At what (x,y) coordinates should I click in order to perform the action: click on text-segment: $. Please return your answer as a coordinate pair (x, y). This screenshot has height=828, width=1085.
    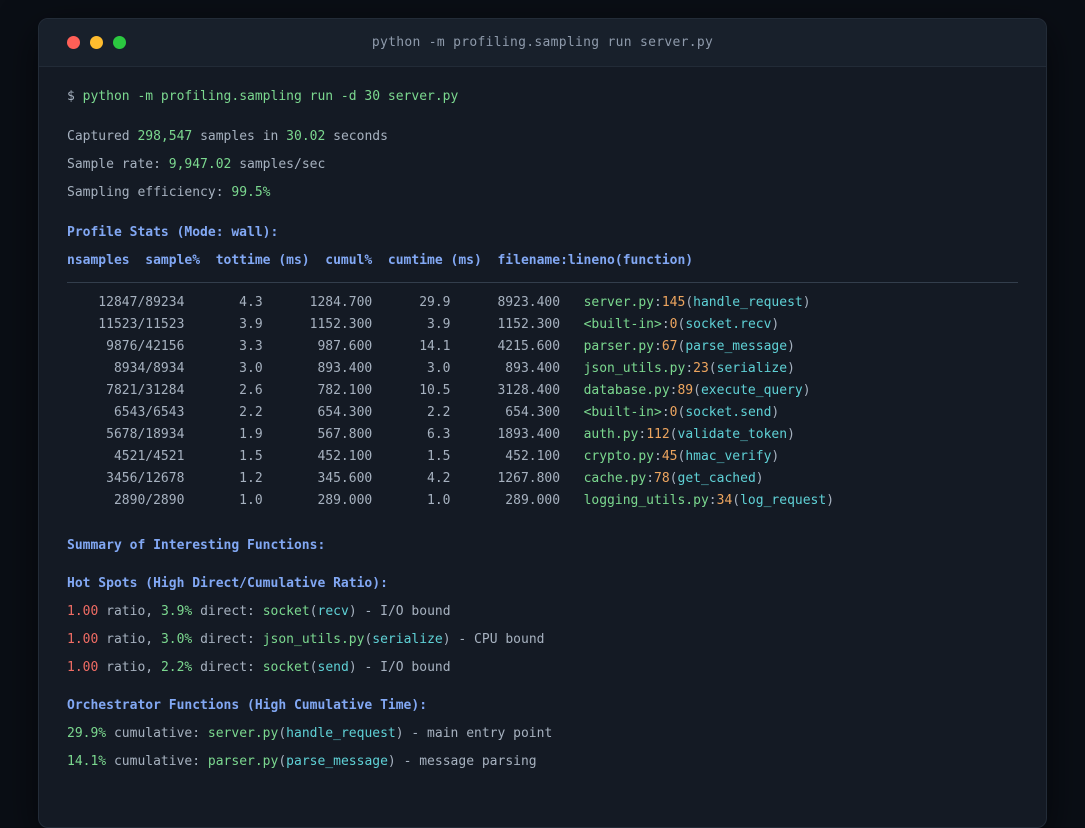
    Looking at the image, I should click on (75, 96).